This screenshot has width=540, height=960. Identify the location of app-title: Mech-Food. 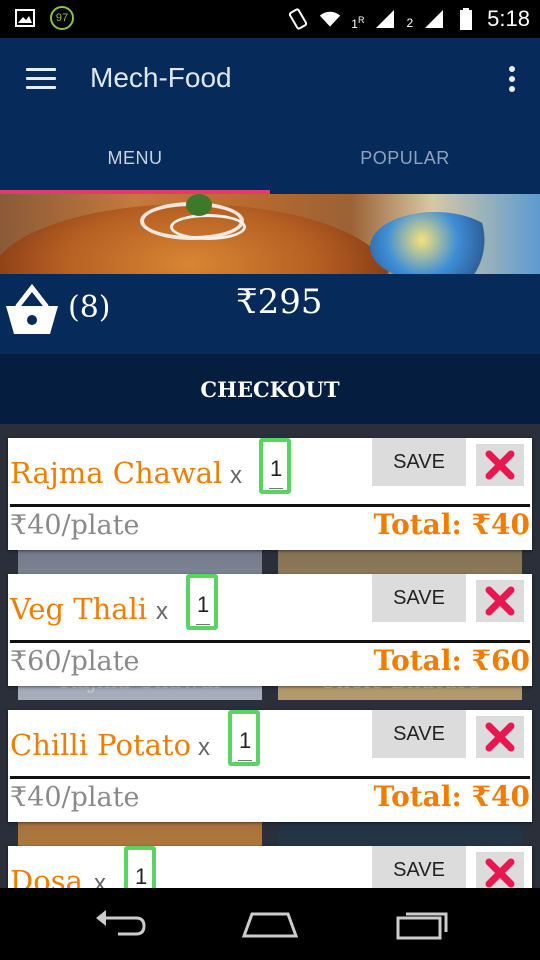
(161, 77).